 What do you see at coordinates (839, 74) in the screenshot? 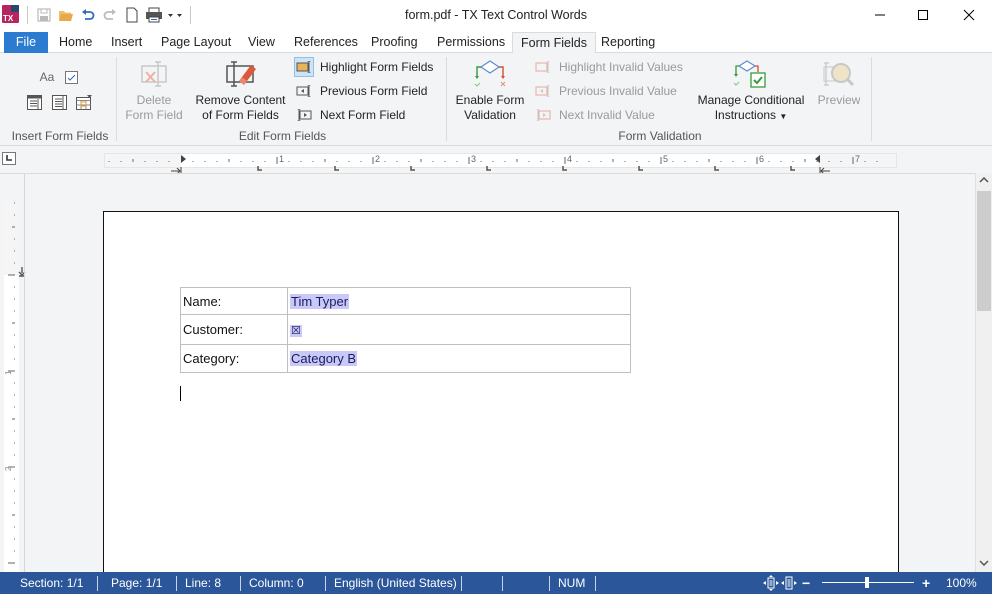
I see `preview-magnifier-icon` at bounding box center [839, 74].